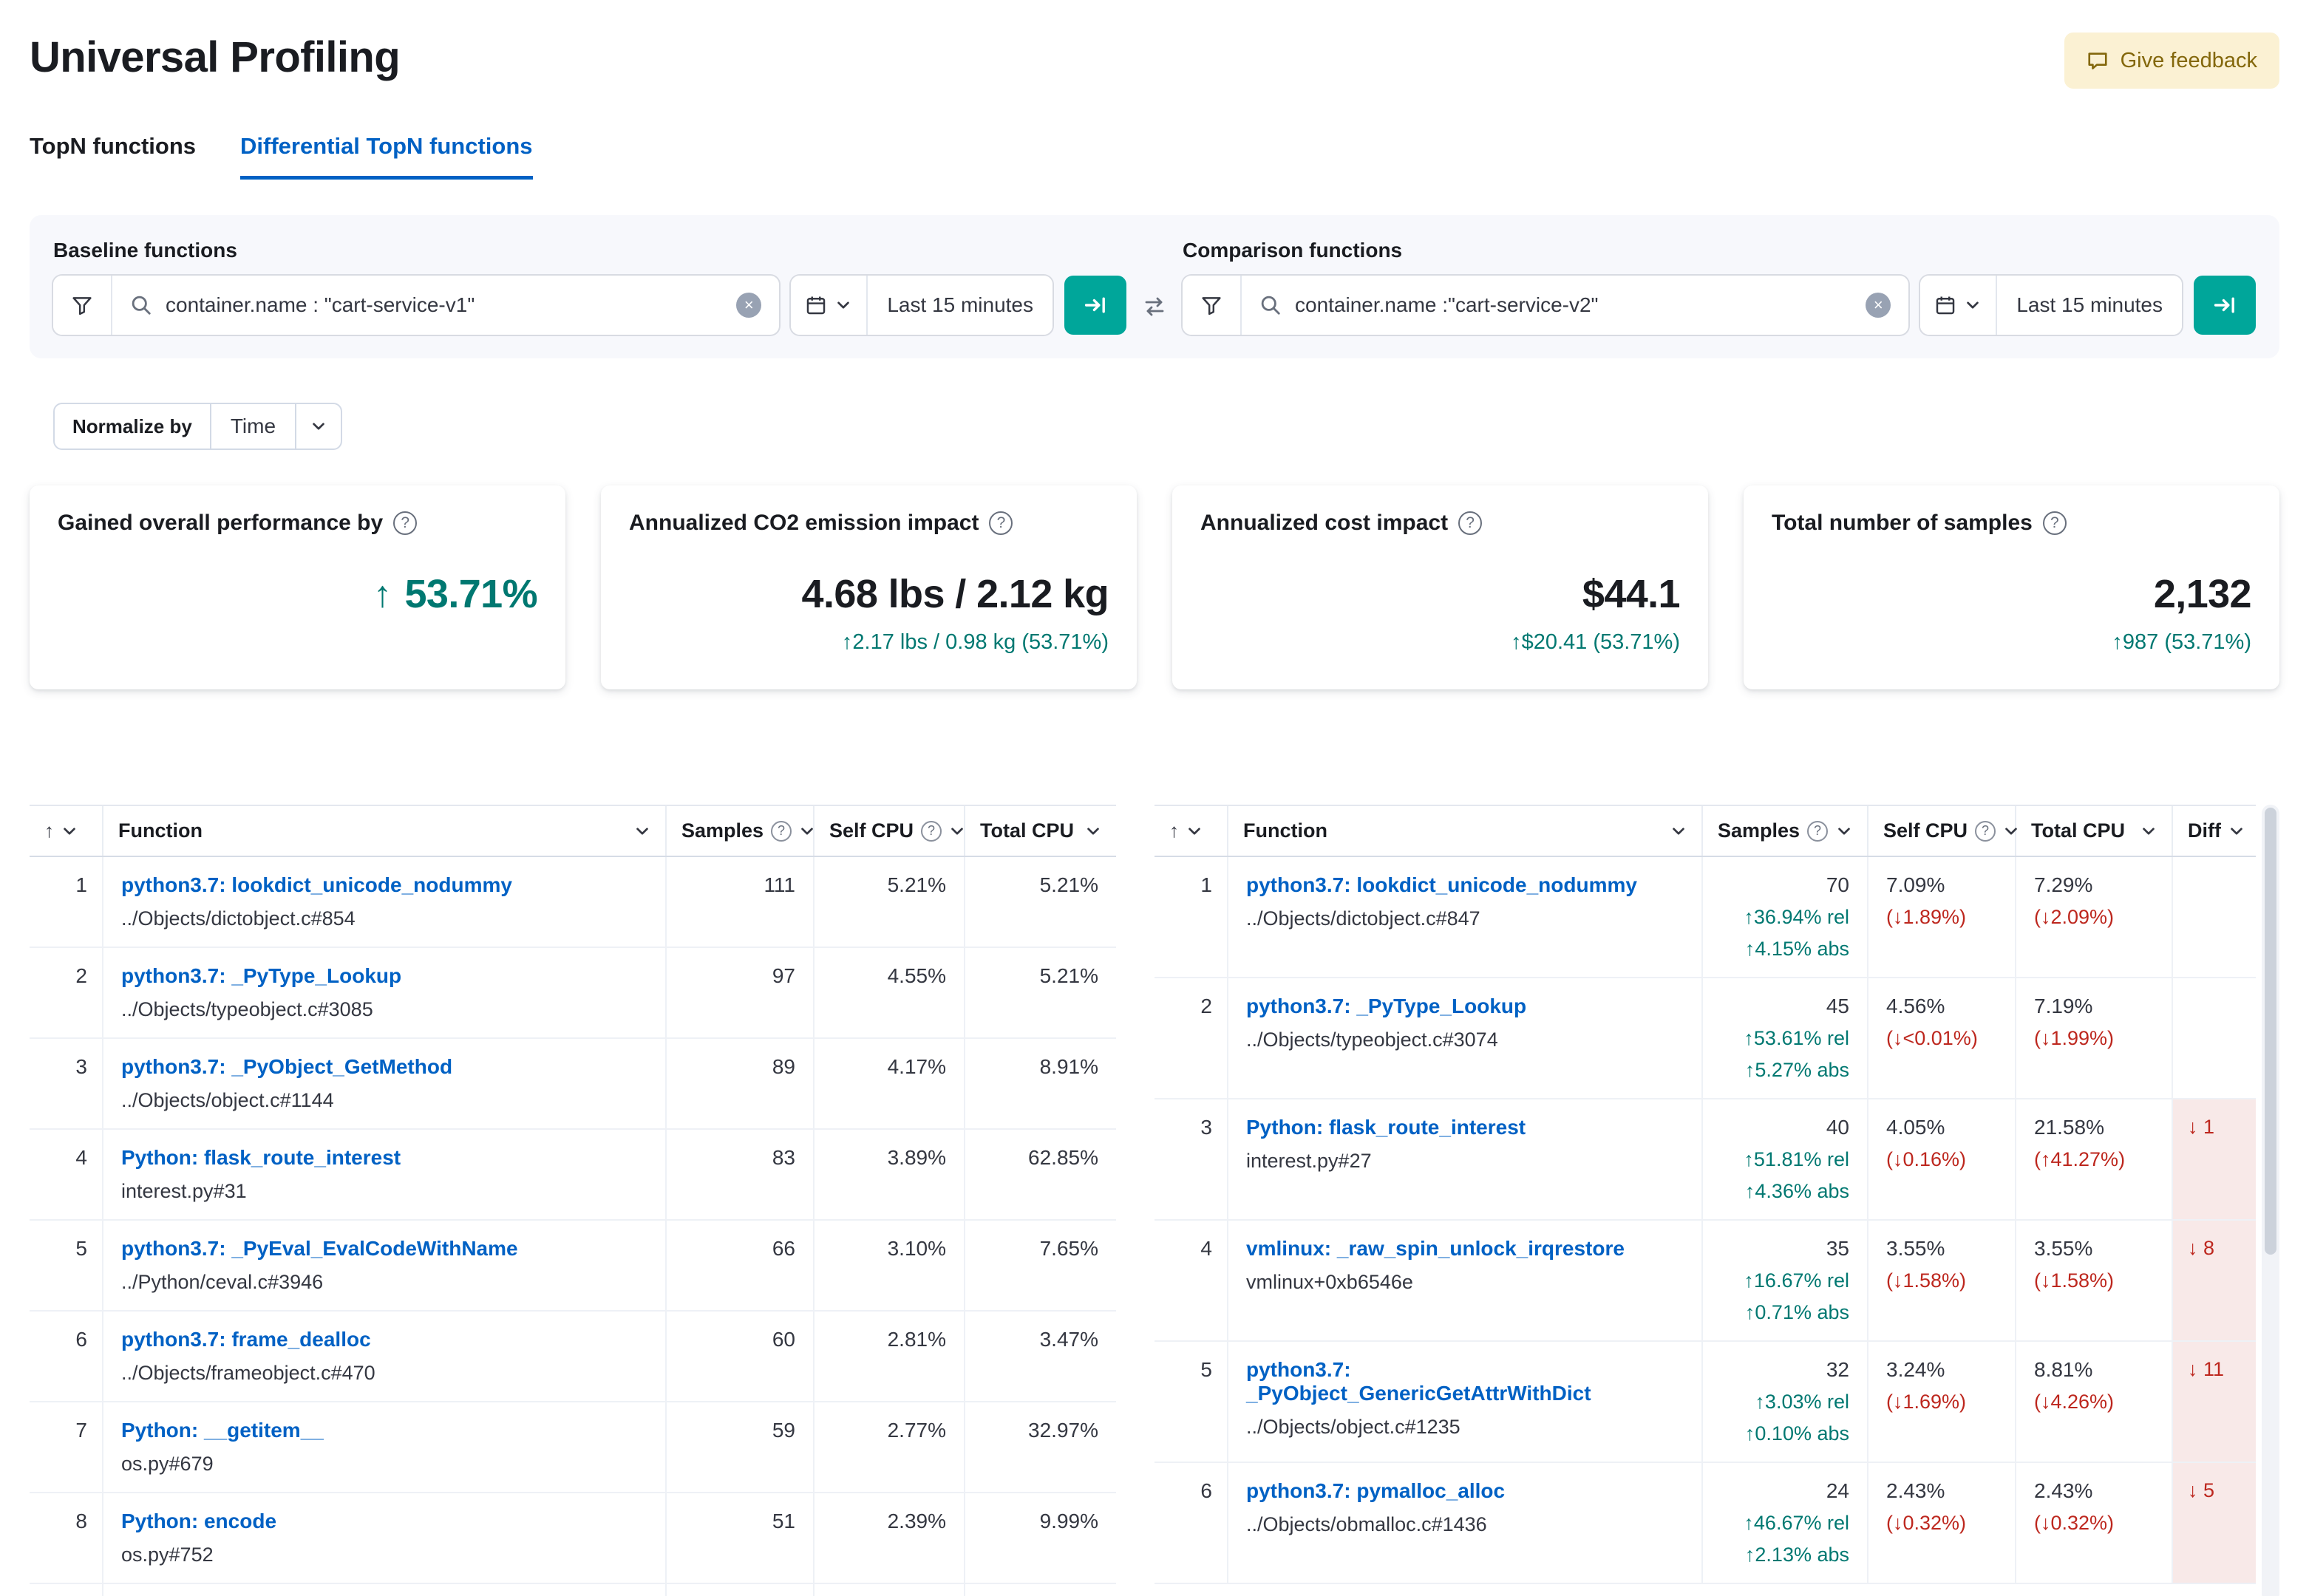  I want to click on vertical-scrollbar, so click(2270, 1200).